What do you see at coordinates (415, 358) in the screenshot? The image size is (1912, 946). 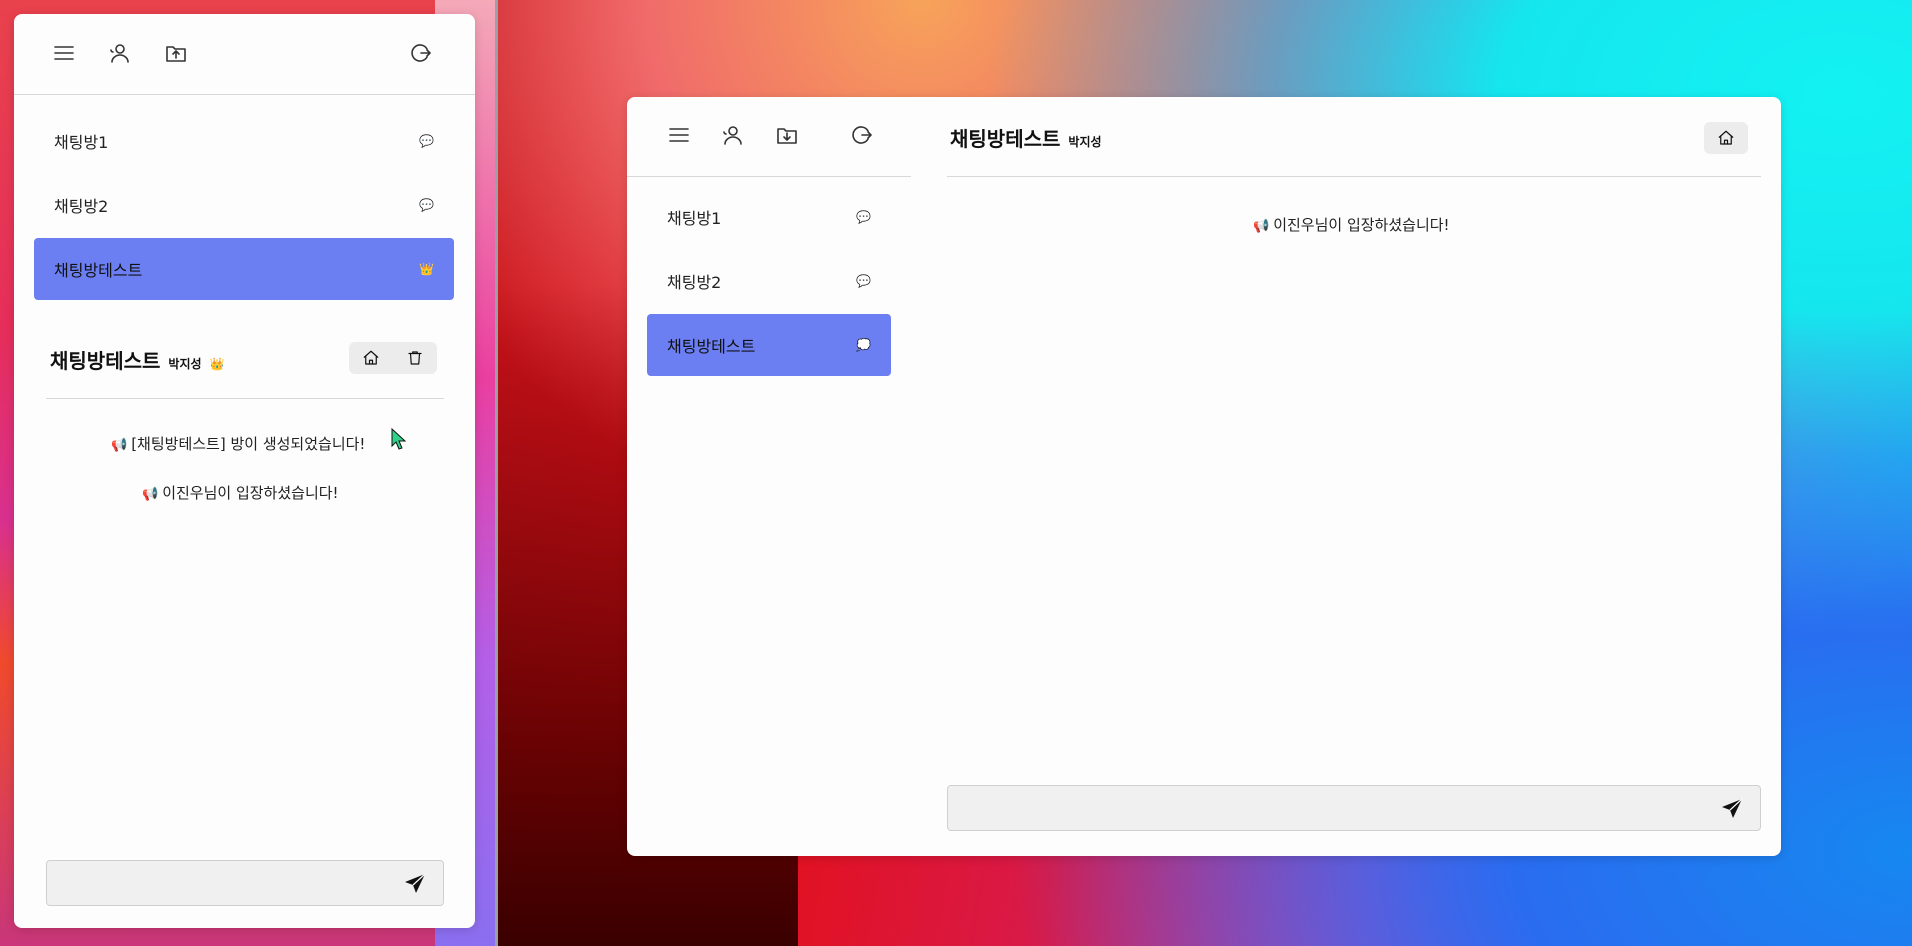 I see `trash-icon` at bounding box center [415, 358].